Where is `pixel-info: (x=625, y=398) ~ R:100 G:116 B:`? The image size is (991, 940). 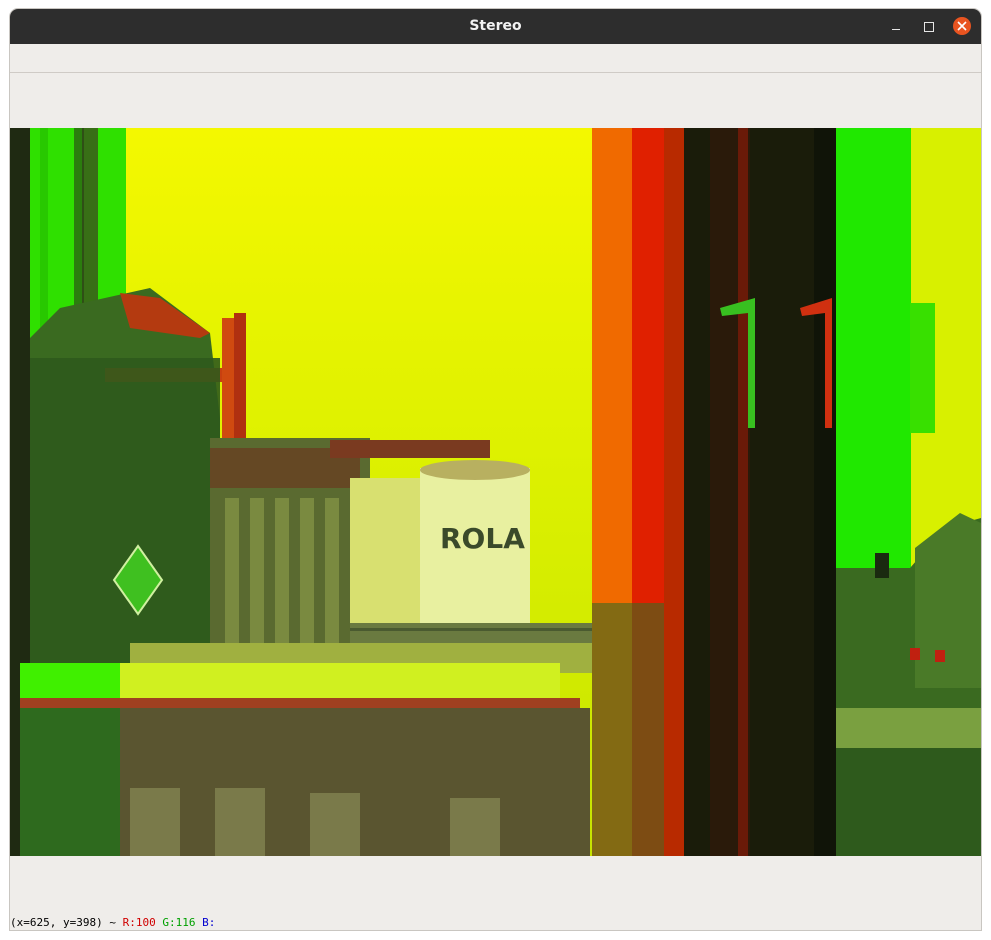 pixel-info: (x=625, y=398) ~ R:100 G:116 B: is located at coordinates (112, 923).